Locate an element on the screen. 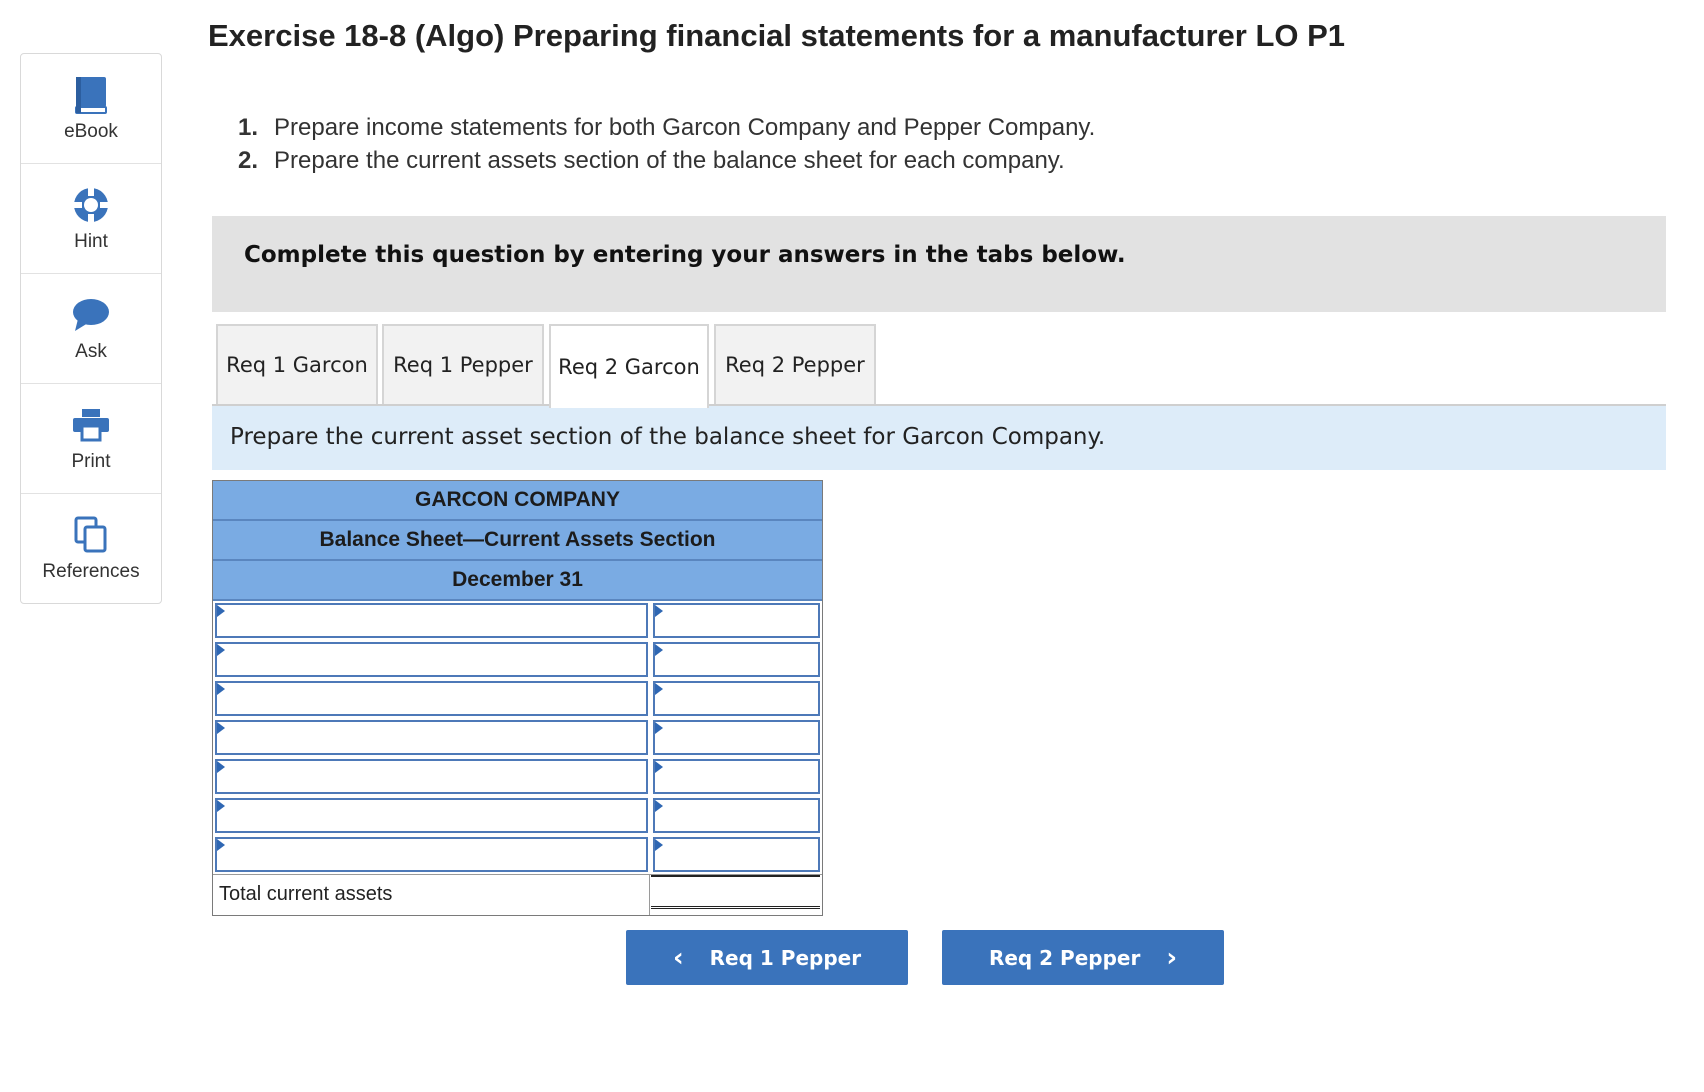 Image resolution: width=1704 pixels, height=1092 pixels. printer-icon is located at coordinates (91, 425).